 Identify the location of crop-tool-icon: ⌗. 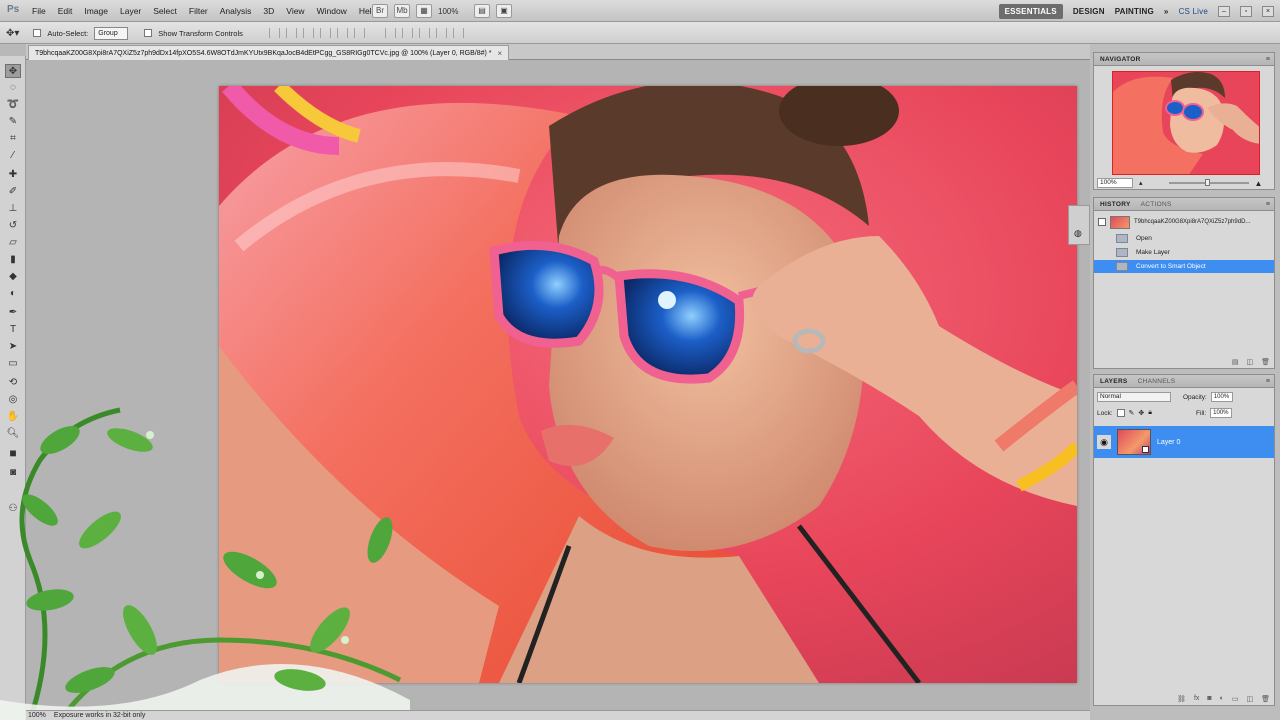
(13, 139).